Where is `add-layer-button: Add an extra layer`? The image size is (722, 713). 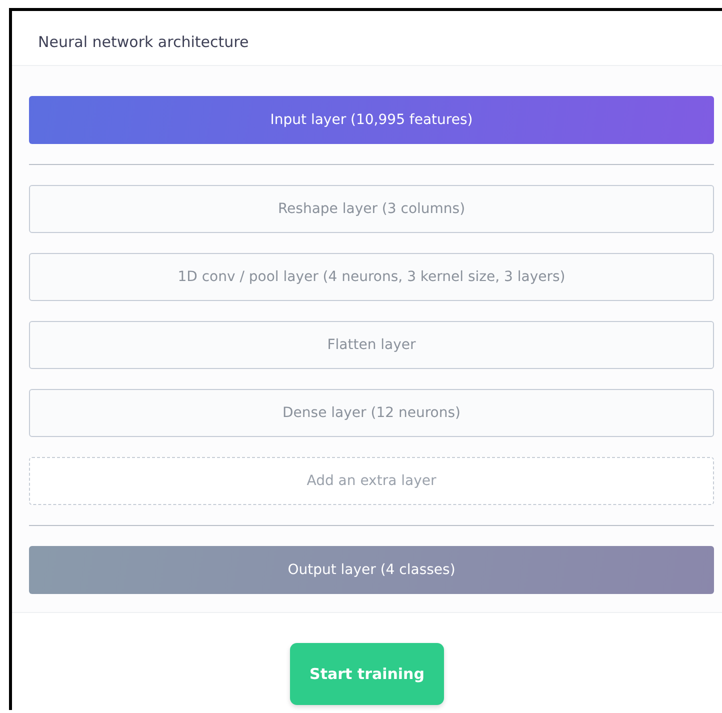
add-layer-button: Add an extra layer is located at coordinates (371, 481).